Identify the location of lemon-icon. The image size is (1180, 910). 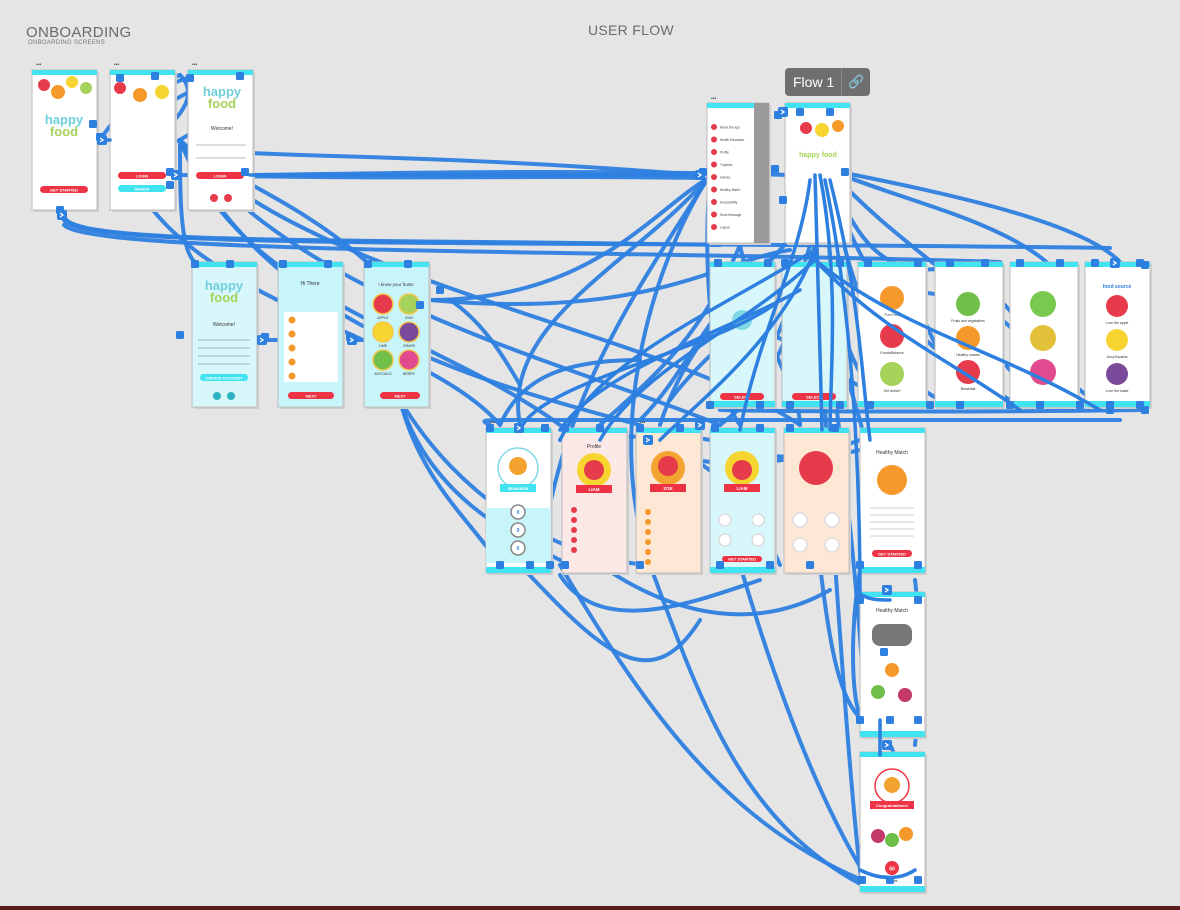
(822, 130).